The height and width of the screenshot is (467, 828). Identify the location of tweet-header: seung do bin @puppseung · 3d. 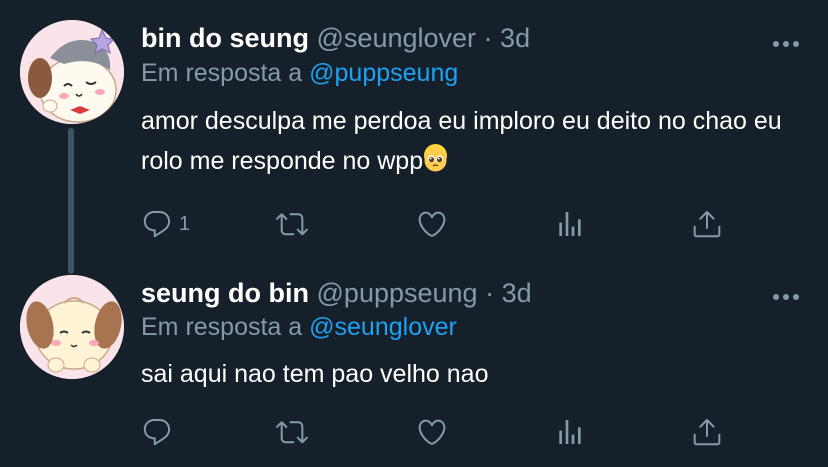
(336, 293).